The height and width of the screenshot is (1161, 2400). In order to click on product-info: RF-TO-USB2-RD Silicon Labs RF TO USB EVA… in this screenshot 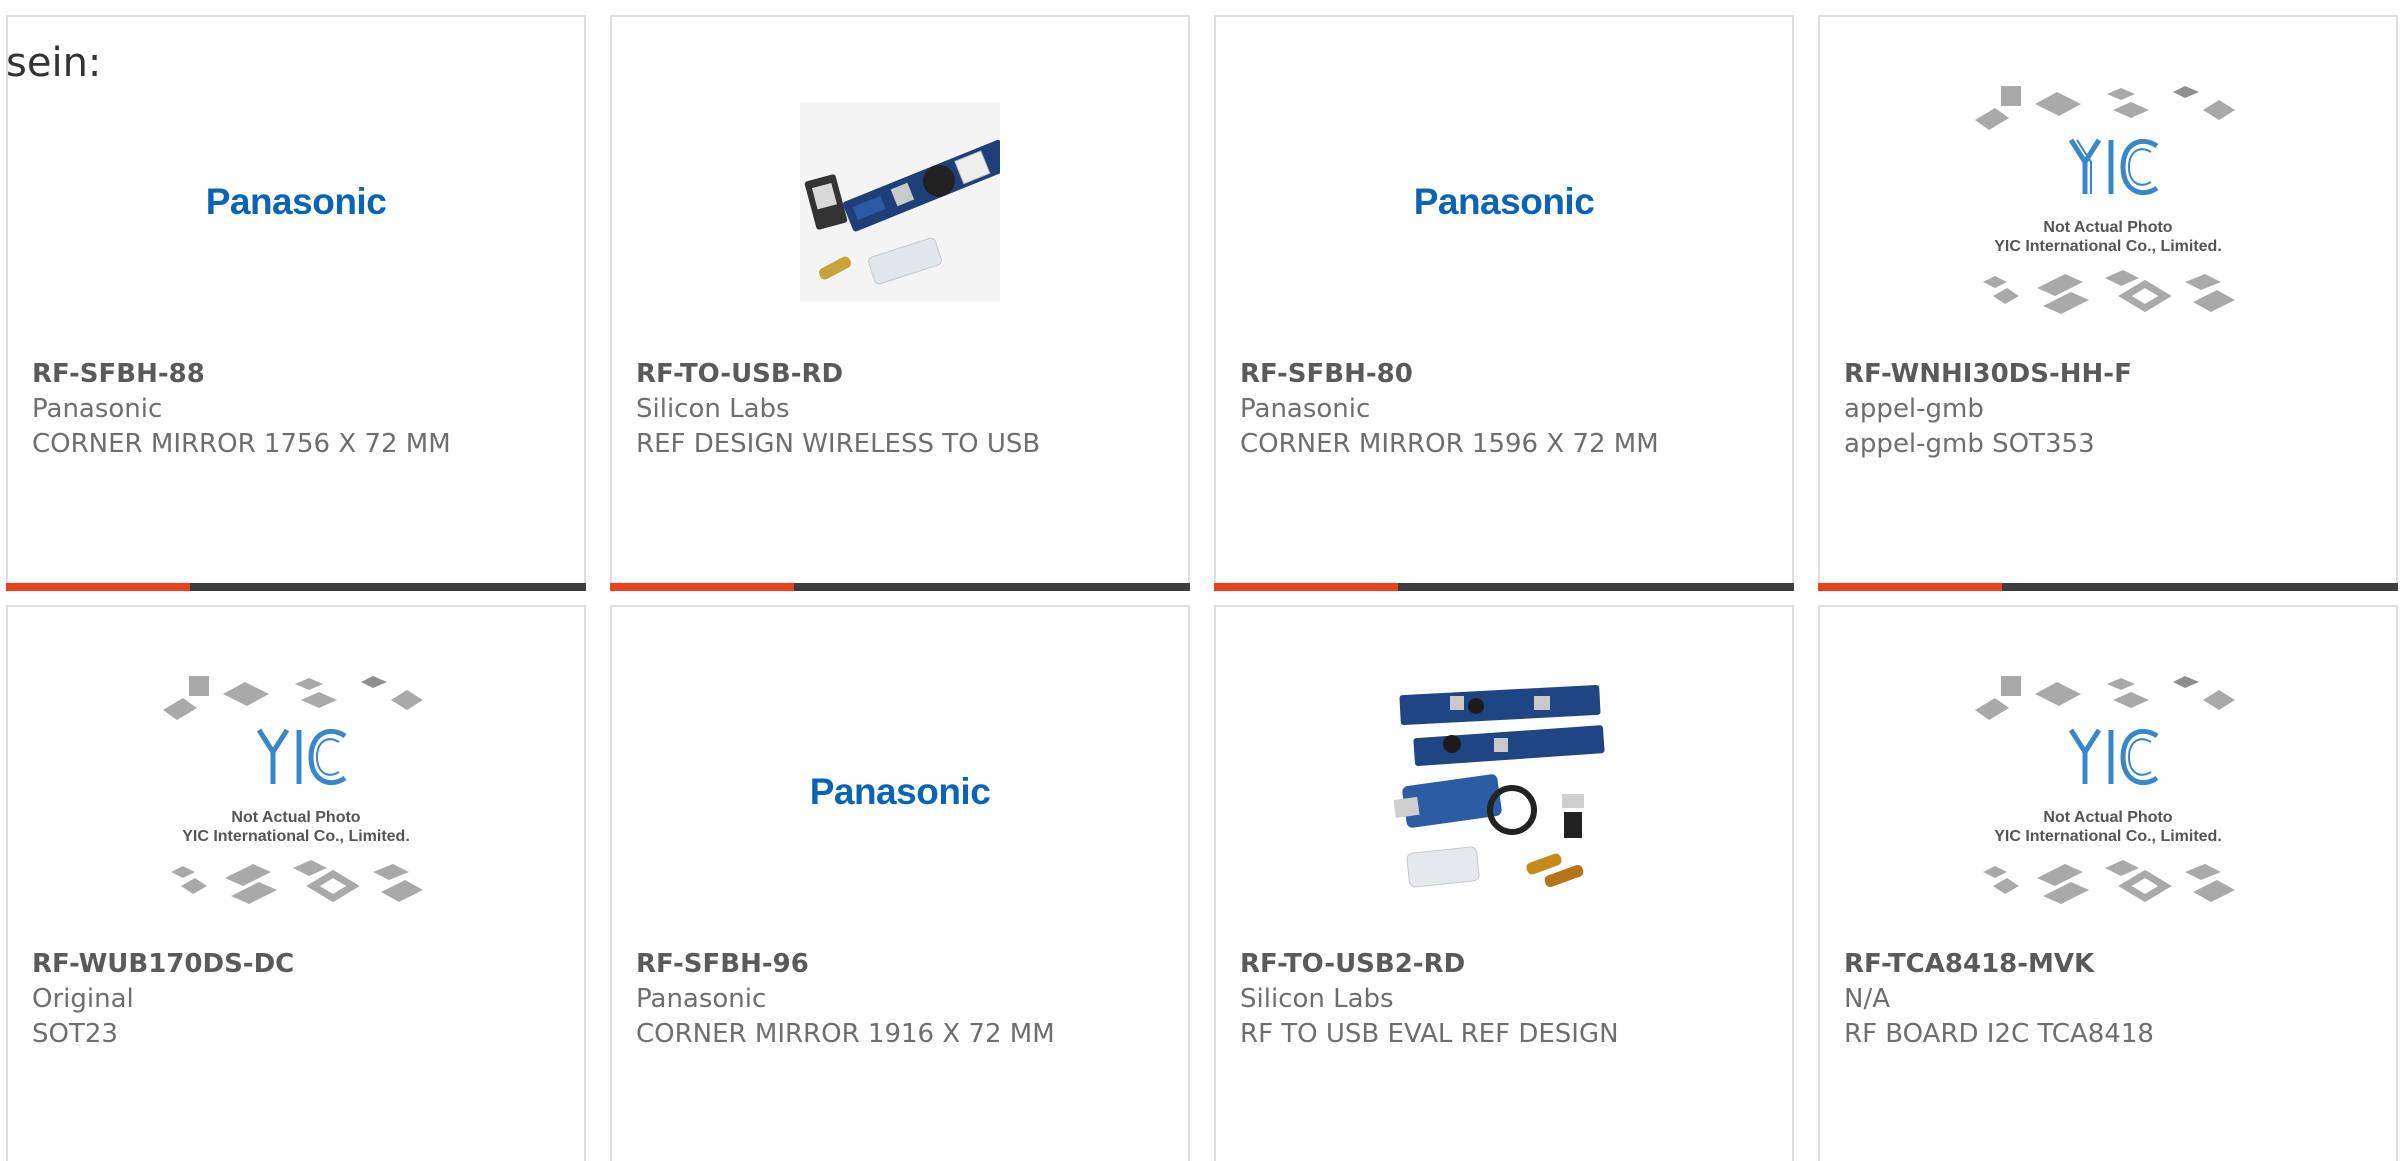, I will do `click(1506, 999)`.